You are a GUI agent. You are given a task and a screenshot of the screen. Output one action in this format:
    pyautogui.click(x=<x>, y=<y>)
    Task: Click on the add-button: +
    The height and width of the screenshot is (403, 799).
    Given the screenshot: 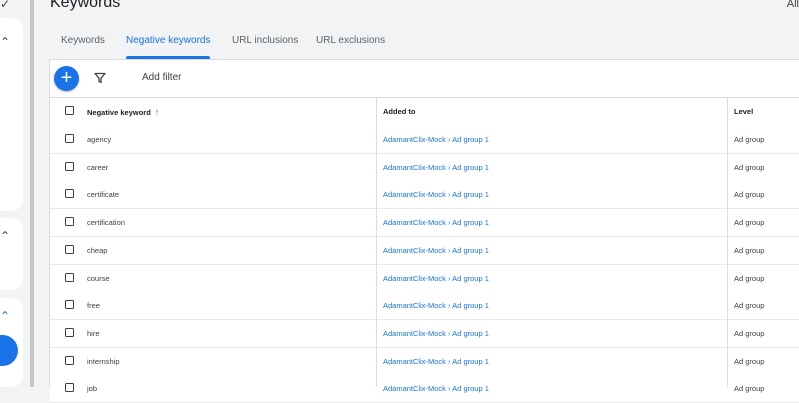 What is the action you would take?
    pyautogui.click(x=66, y=78)
    